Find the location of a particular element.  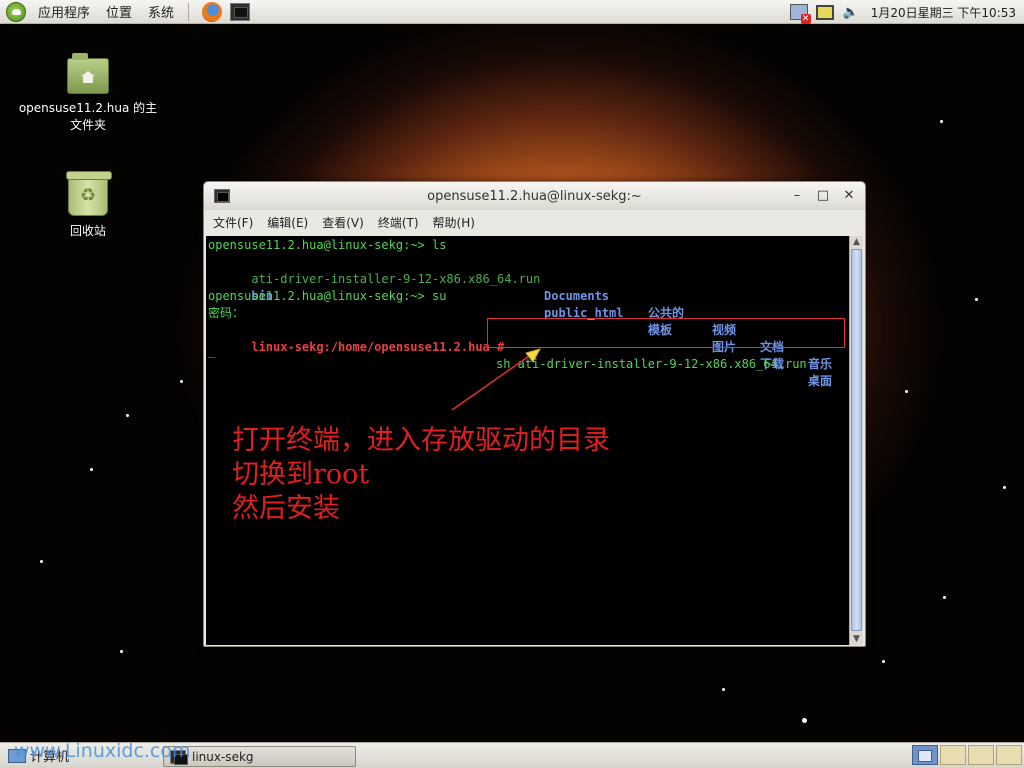

prompt-su: opensuse11.2.hua@linux-sekg:~> su is located at coordinates (327, 296).